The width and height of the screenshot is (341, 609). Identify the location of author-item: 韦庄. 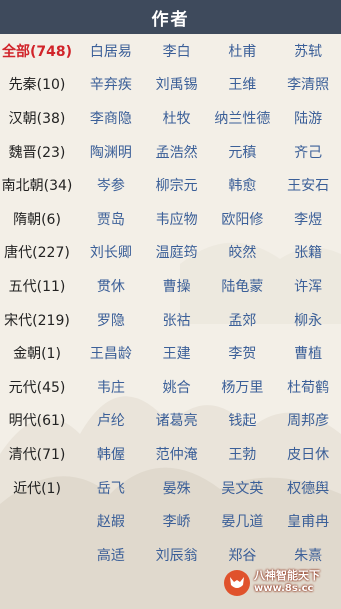
(111, 387).